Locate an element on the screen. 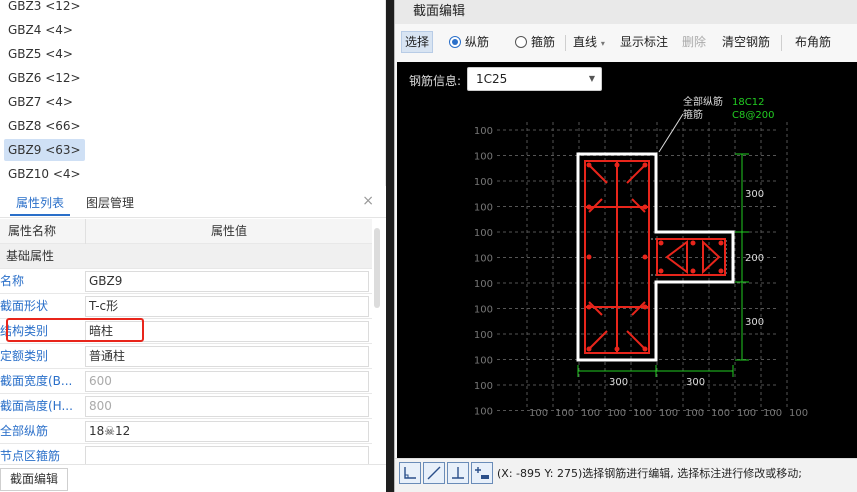  prop-name: 定额类别 is located at coordinates (24, 356).